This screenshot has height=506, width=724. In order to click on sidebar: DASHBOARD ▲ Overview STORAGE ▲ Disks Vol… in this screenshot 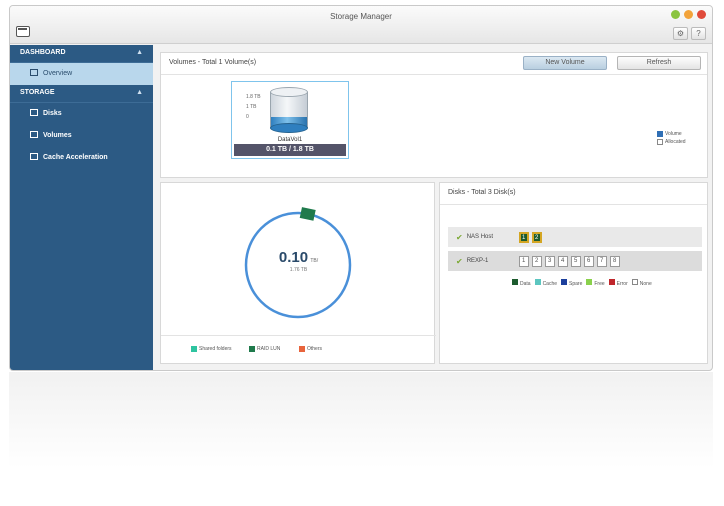, I will do `click(81, 207)`.